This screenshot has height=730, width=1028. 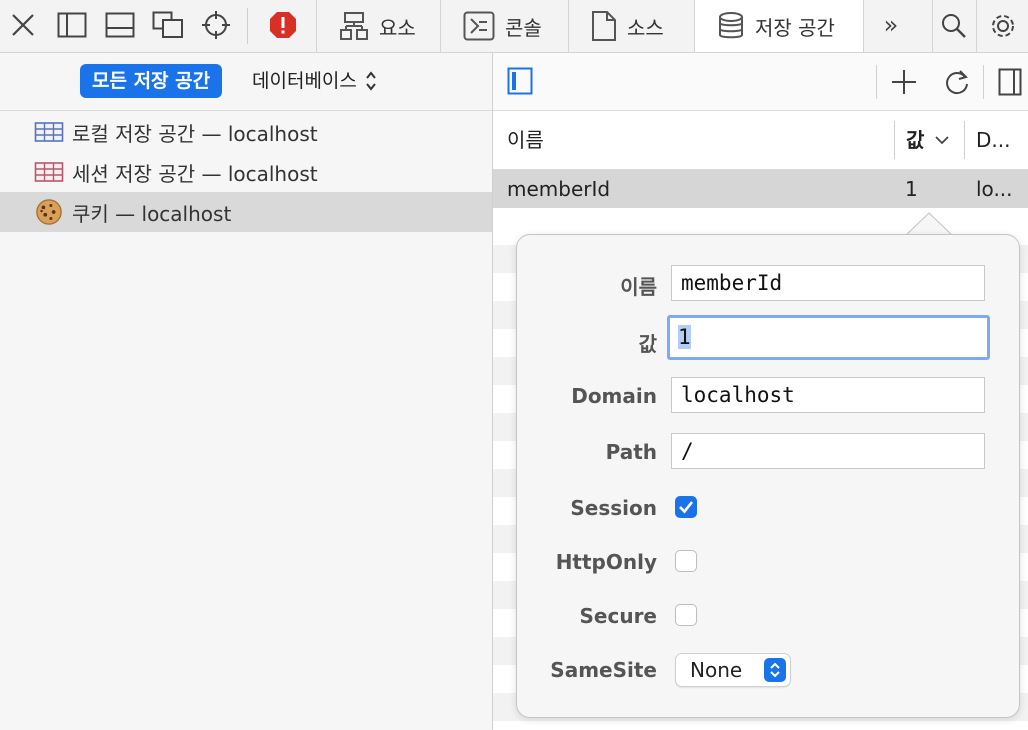 What do you see at coordinates (195, 173) in the screenshot?
I see `sidebar-item-label: 세션 저장 공간 — localhost` at bounding box center [195, 173].